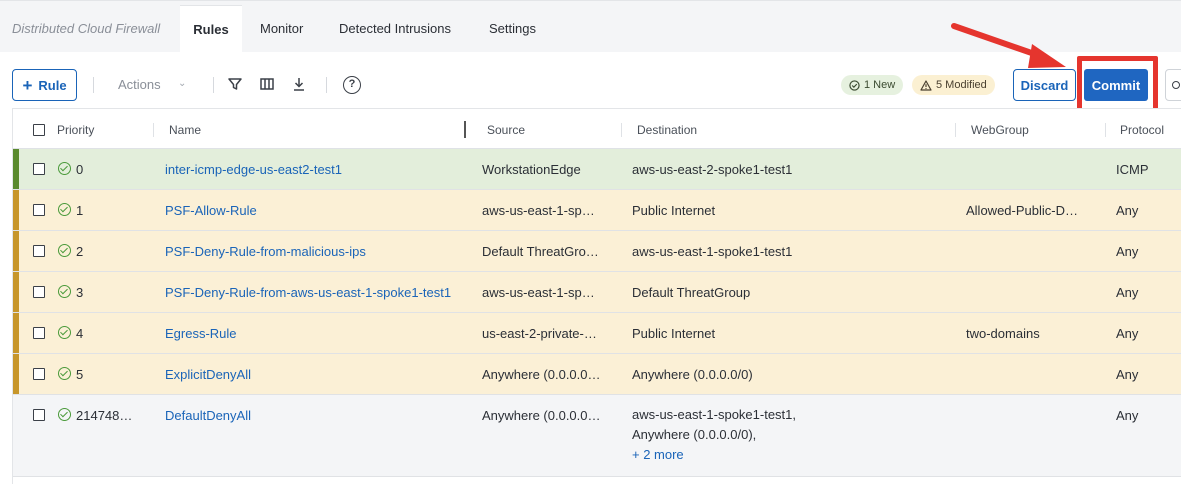  Describe the element at coordinates (1142, 130) in the screenshot. I see `column-header-protocol: Protocol` at that location.